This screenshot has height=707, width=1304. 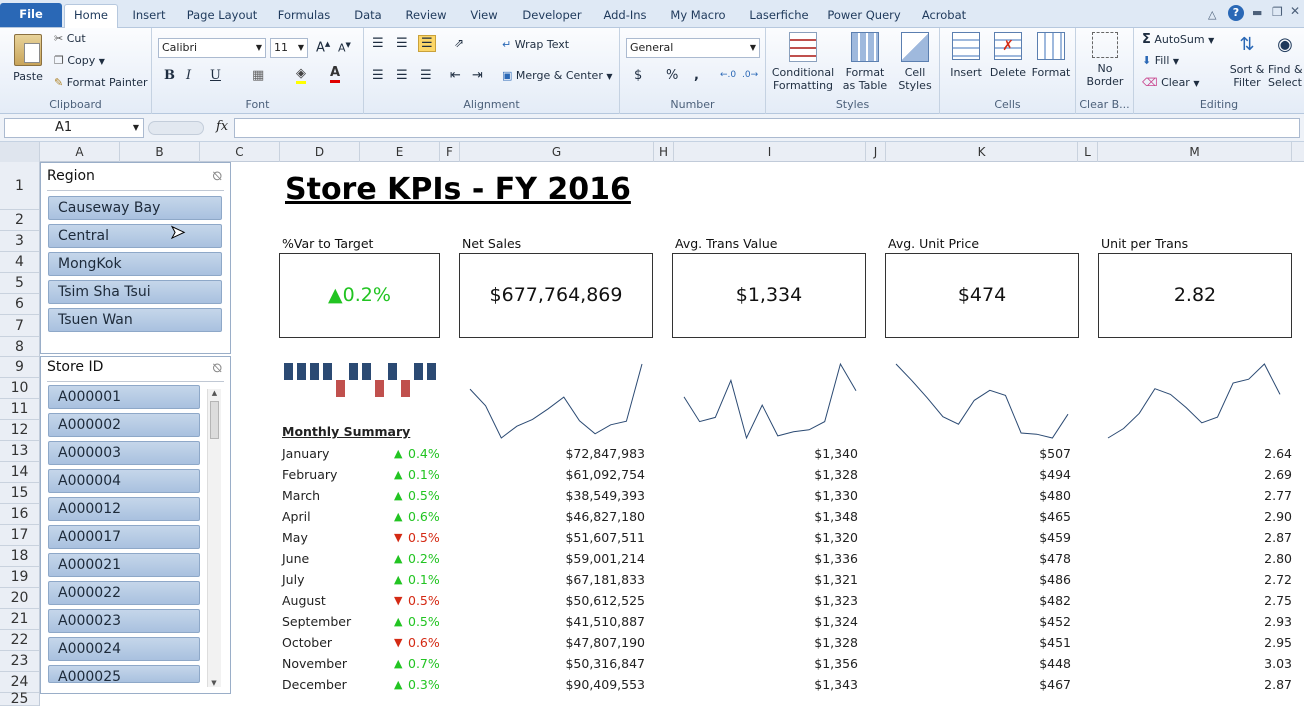 What do you see at coordinates (477, 75) in the screenshot?
I see `increase-indent-icon: ⇥` at bounding box center [477, 75].